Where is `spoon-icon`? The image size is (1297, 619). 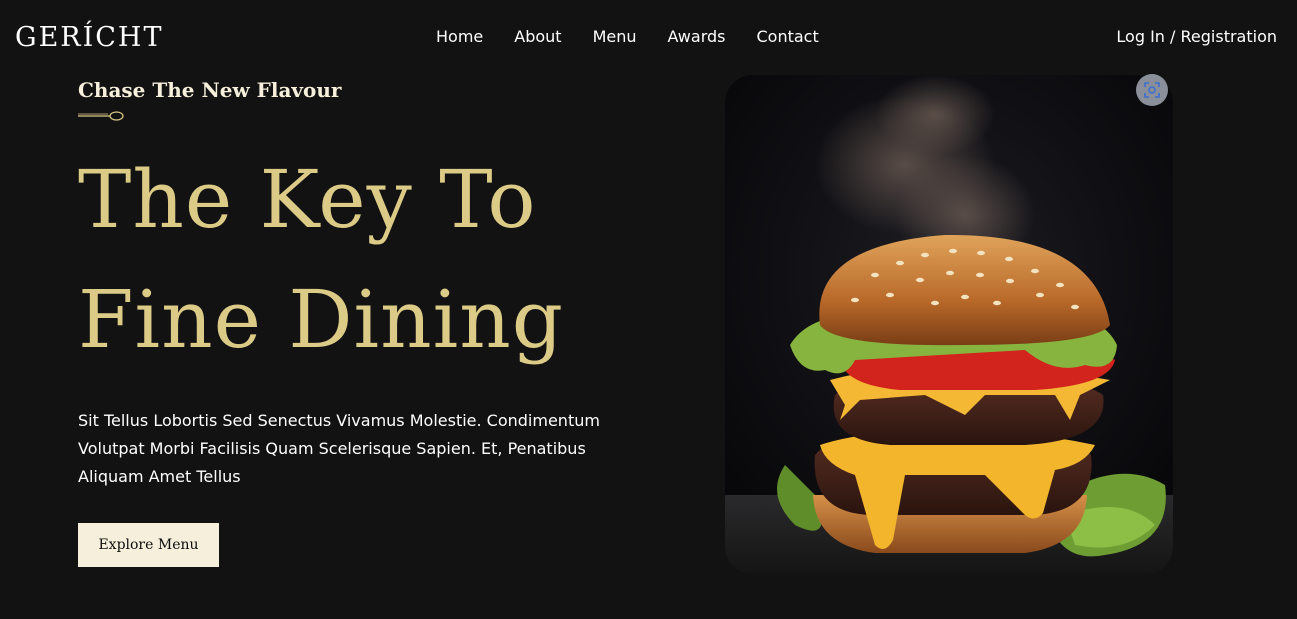
spoon-icon is located at coordinates (101, 116).